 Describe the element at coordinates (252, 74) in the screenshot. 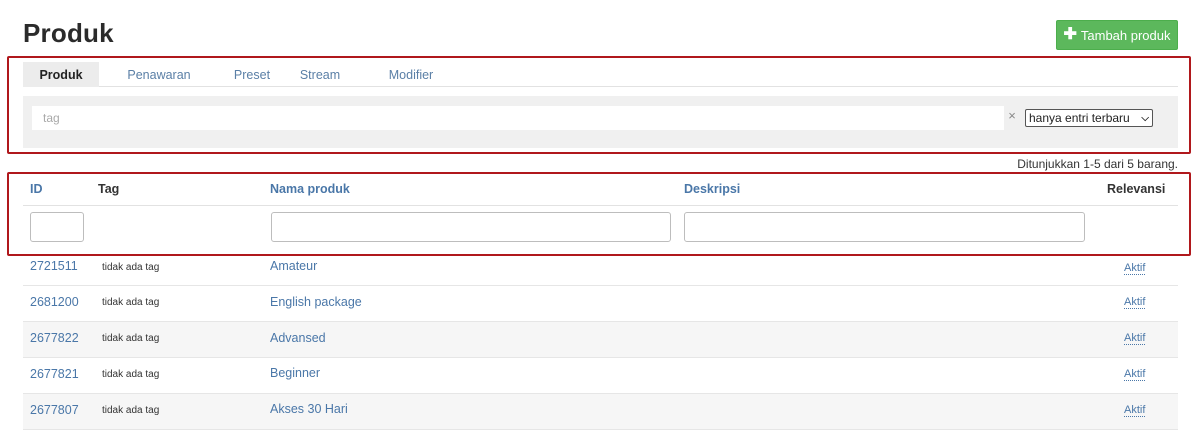

I see `tab-preset: Preset` at that location.